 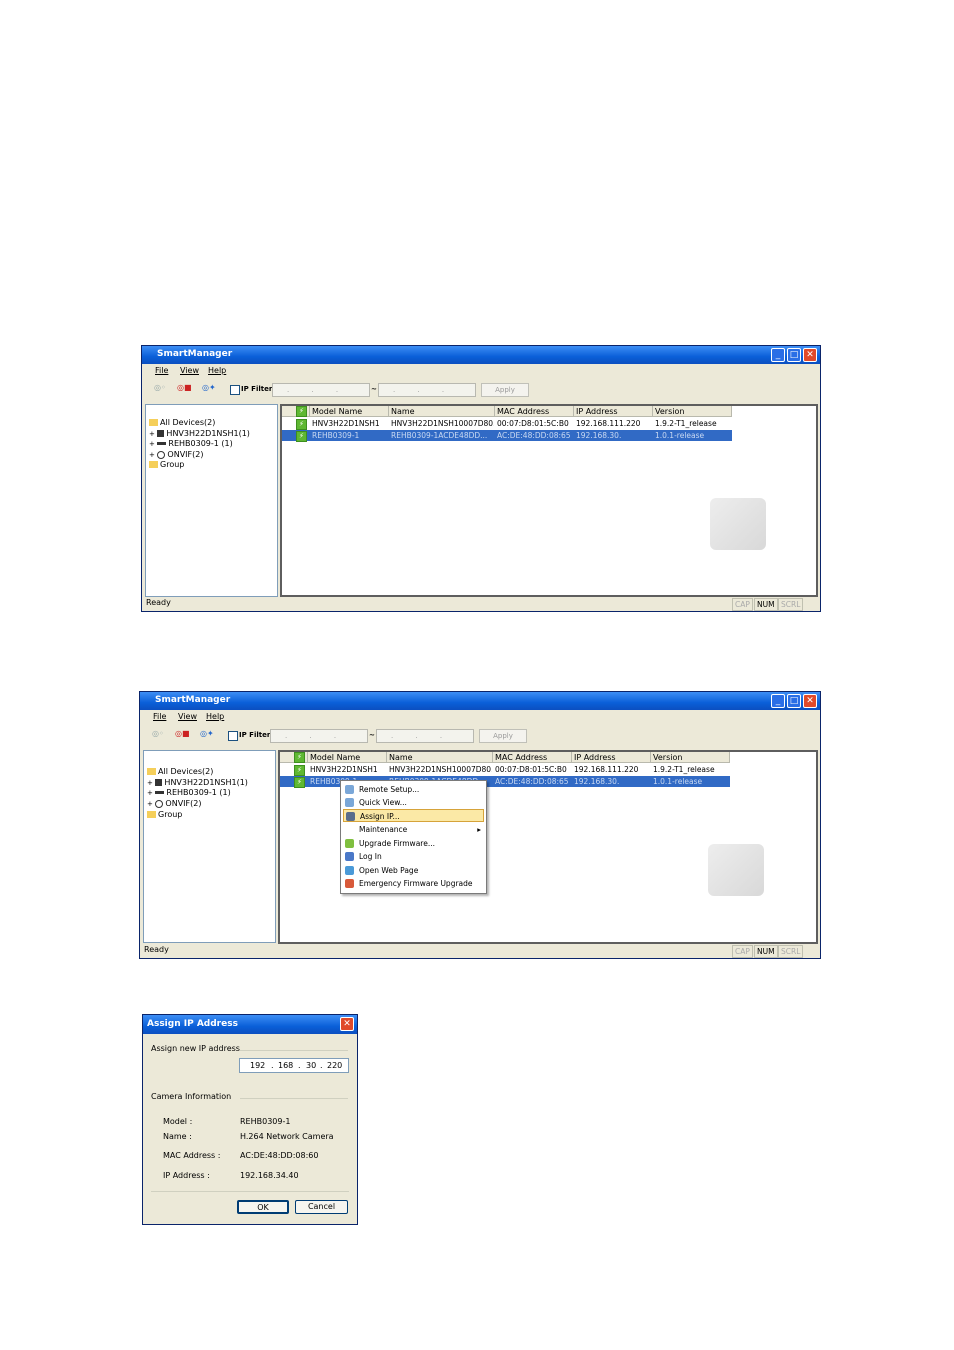 I want to click on cell-ip: 192.168.30., so click(x=597, y=781).